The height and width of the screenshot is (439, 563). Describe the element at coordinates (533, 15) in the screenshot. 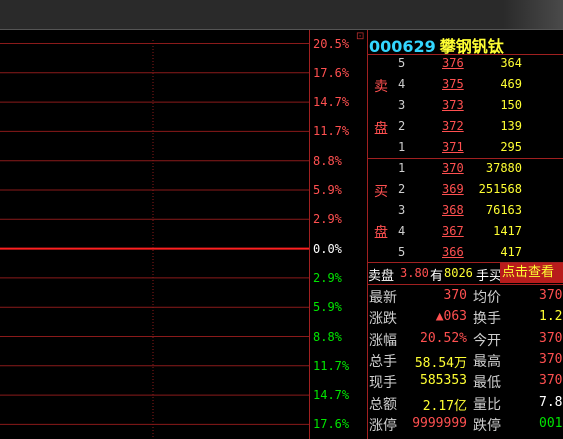

I see `toolbar-gradient` at that location.